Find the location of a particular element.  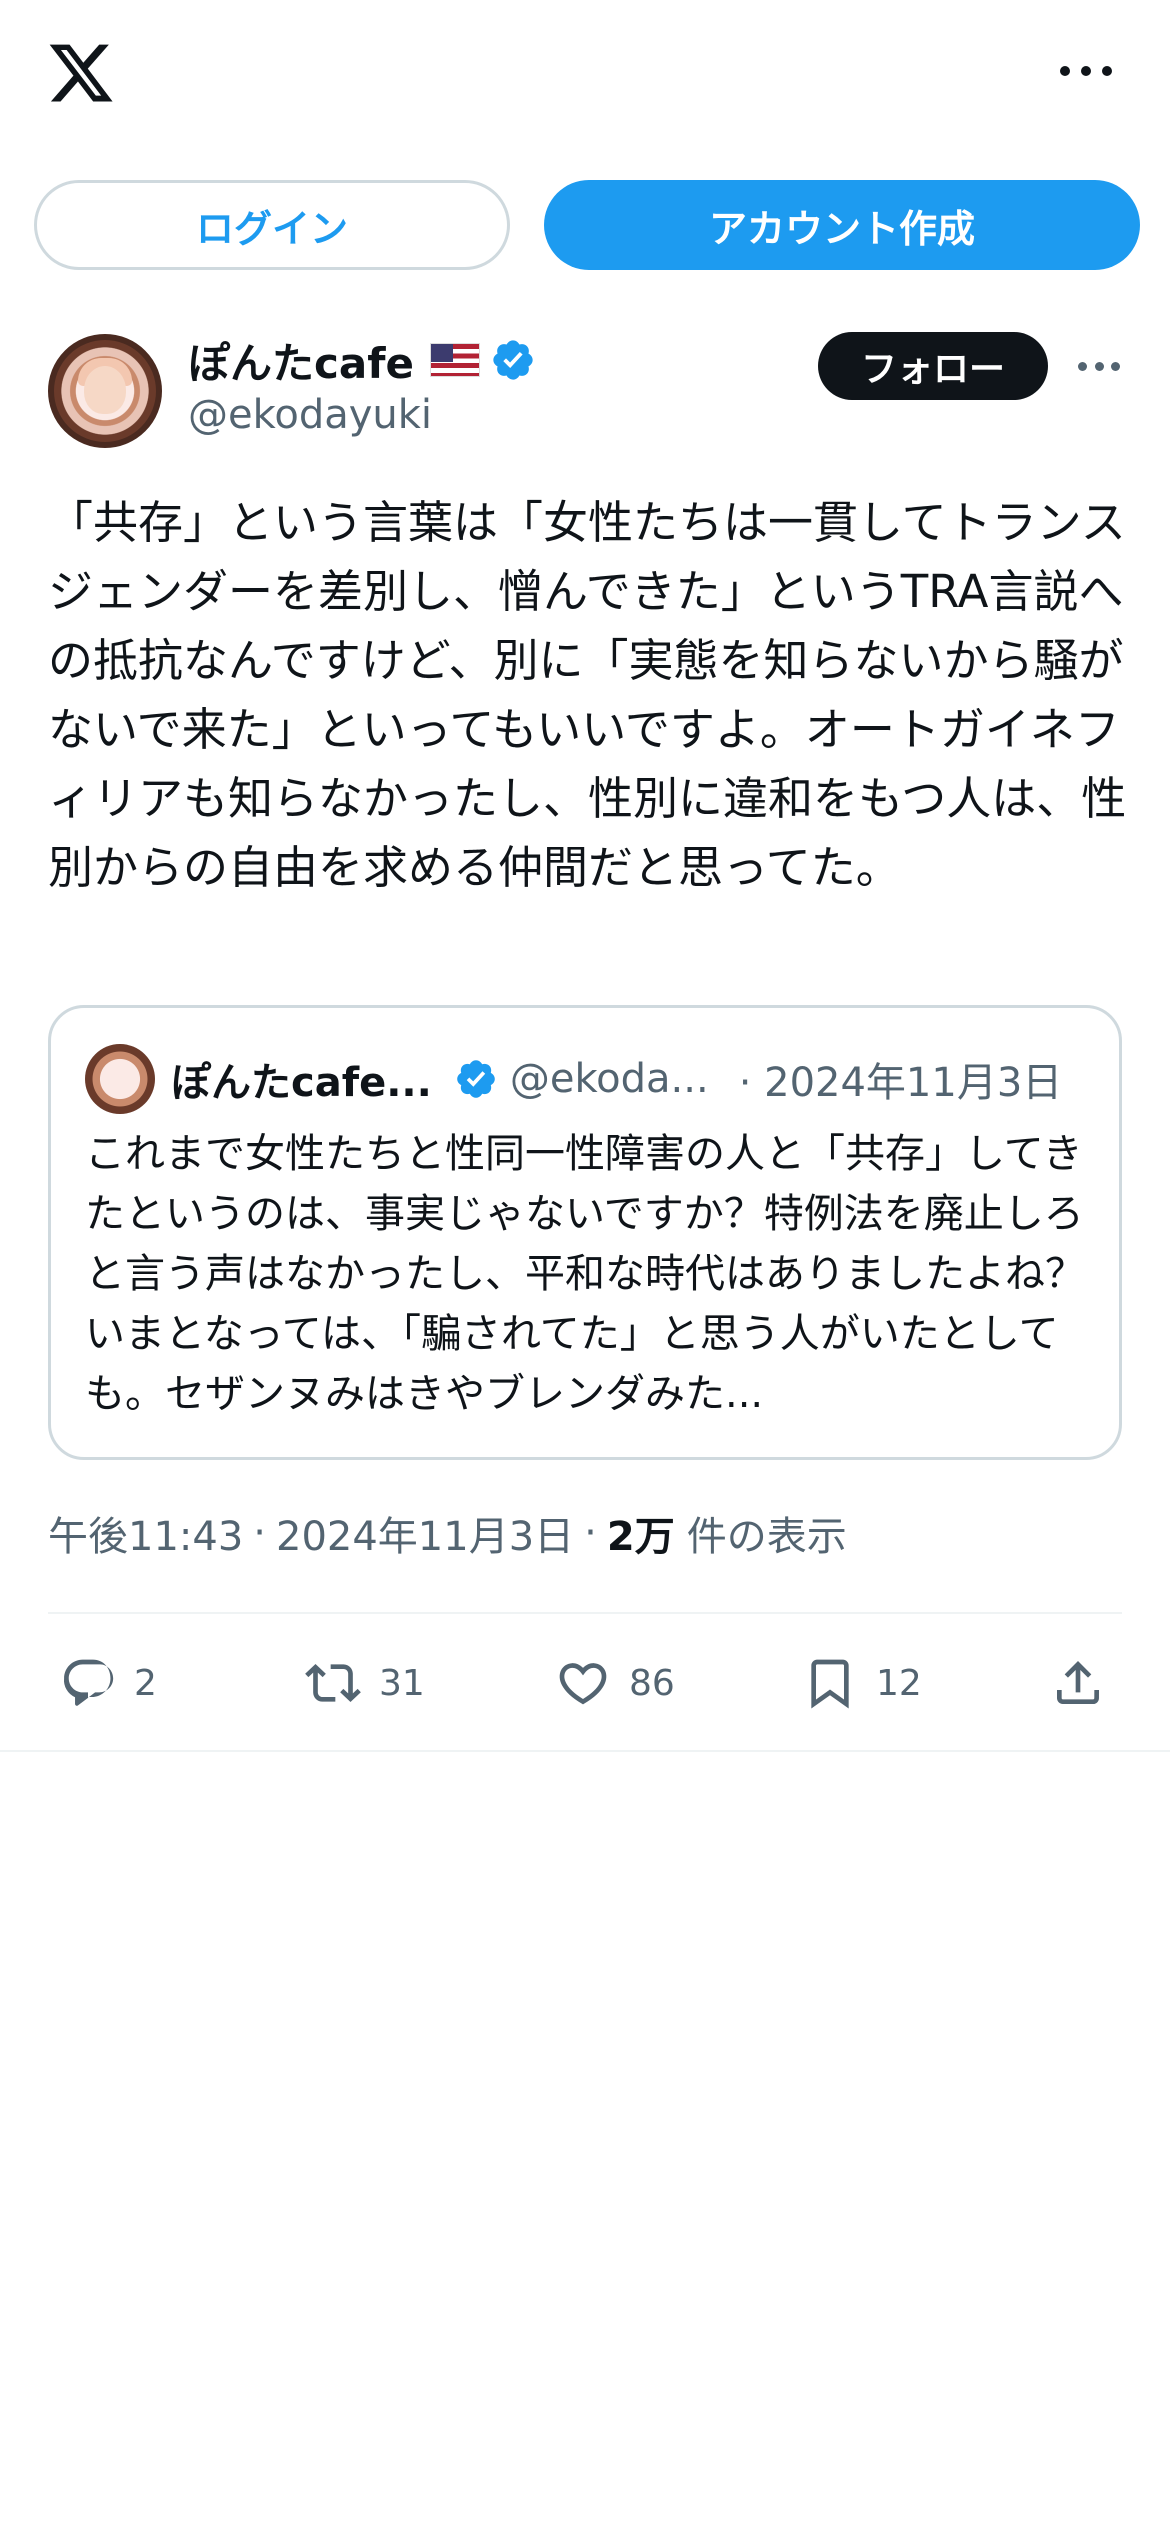

avatar is located at coordinates (105, 391).